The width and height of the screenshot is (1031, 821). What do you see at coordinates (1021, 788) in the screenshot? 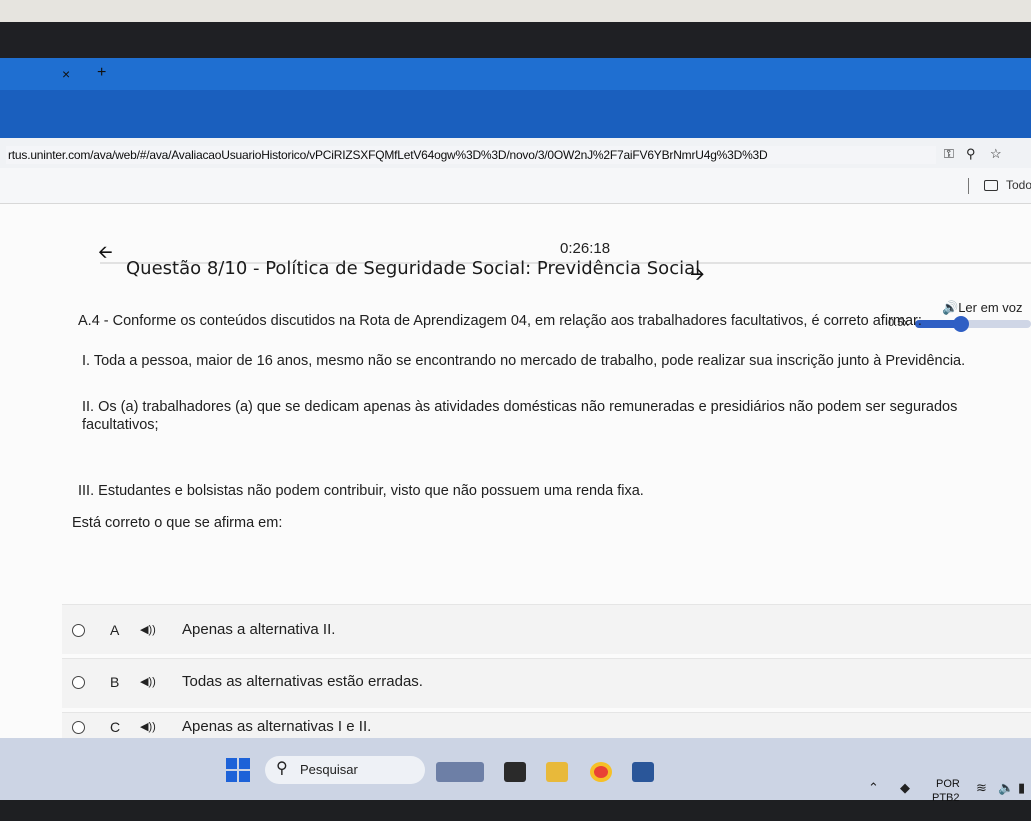
I see `battery-icon: ▮` at bounding box center [1021, 788].